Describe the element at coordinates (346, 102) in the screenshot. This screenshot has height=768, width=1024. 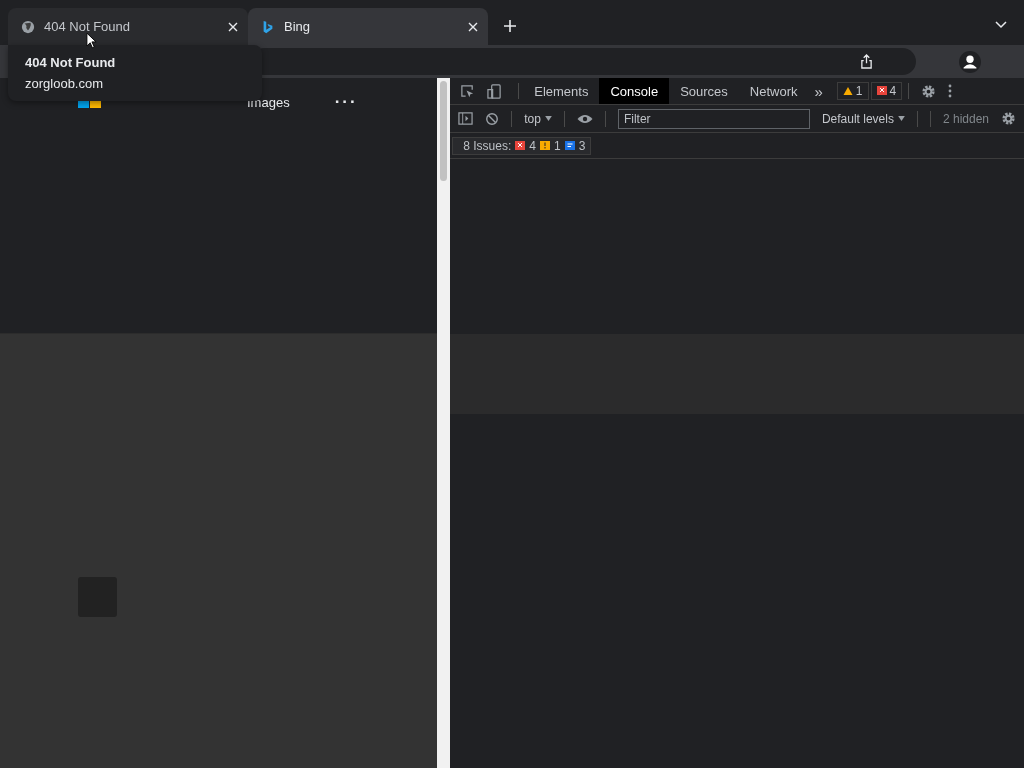
I see `more-menu: ···` at that location.